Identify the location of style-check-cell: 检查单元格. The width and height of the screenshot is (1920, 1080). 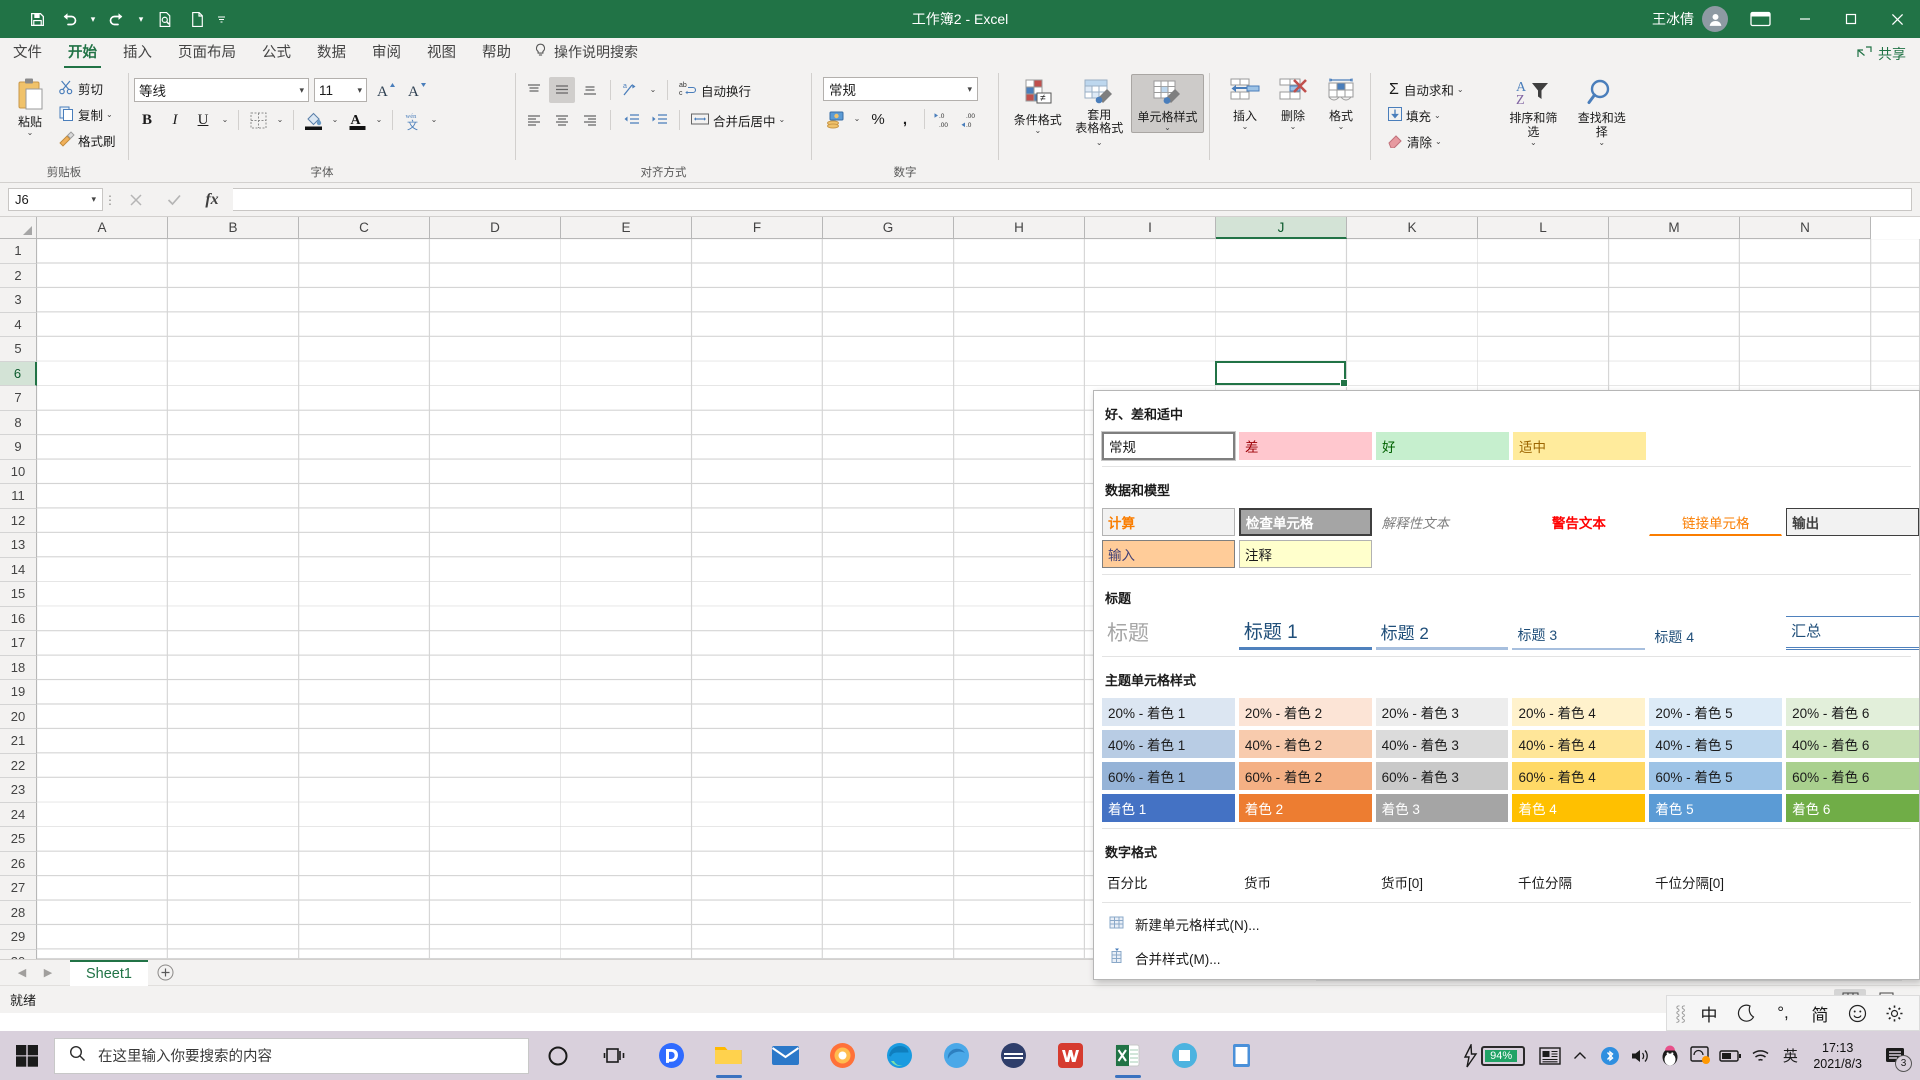
(1305, 522).